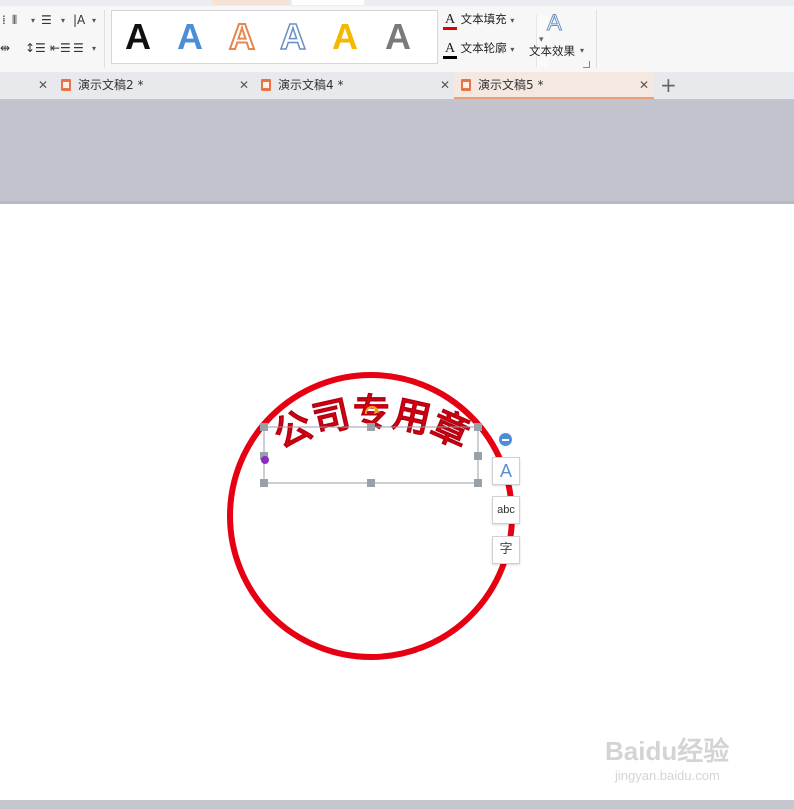 This screenshot has width=794, height=809. I want to click on font-icon: 字, so click(506, 549).